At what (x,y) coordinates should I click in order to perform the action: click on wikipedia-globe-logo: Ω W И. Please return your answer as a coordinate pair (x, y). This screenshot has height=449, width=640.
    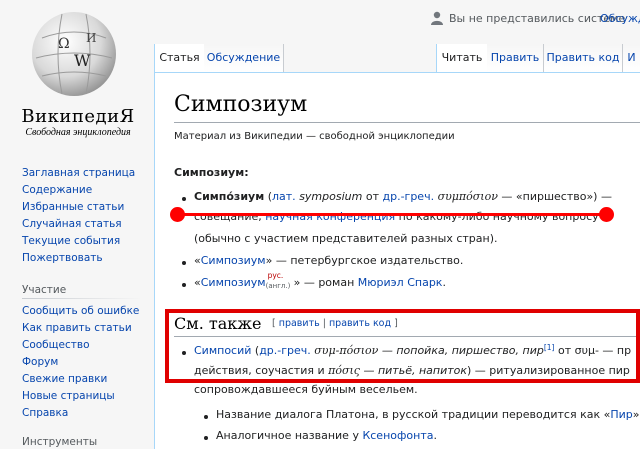
    Looking at the image, I should click on (74, 54).